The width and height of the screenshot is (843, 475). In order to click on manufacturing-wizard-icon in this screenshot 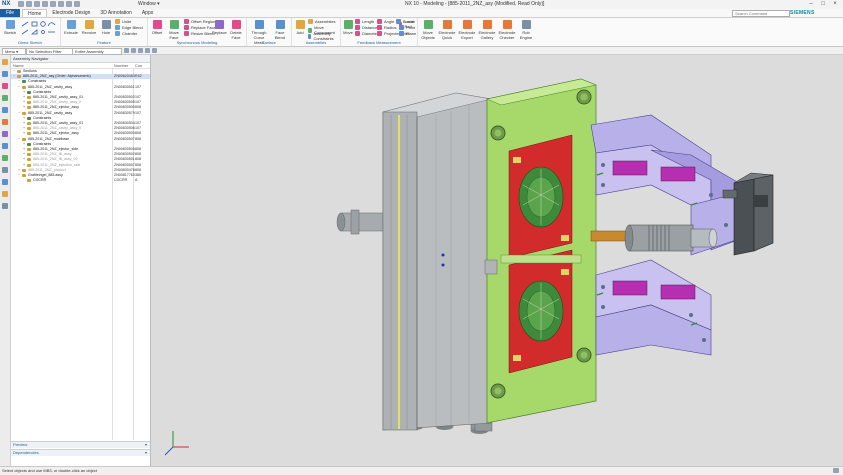, I will do `click(5, 182)`.